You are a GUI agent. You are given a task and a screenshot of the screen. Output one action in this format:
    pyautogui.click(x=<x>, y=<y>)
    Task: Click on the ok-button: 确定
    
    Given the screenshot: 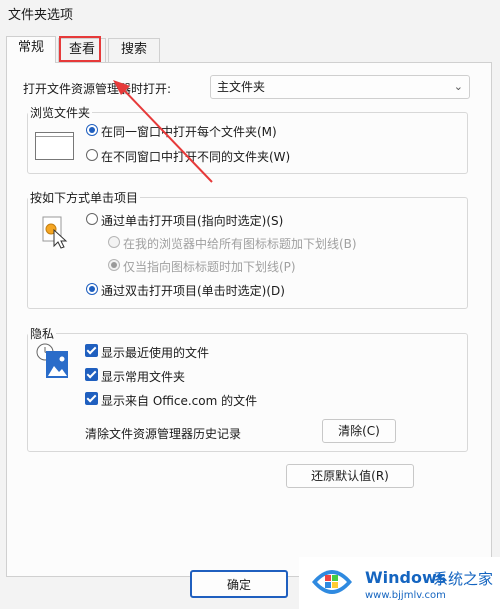 What is the action you would take?
    pyautogui.click(x=239, y=584)
    